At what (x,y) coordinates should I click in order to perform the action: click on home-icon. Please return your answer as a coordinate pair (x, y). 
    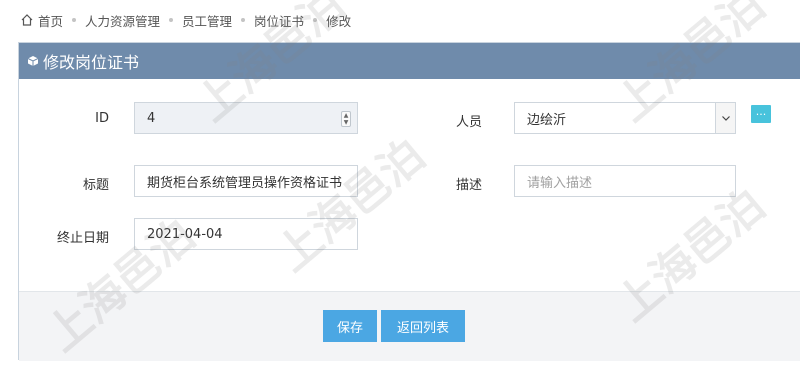
    Looking at the image, I should click on (27, 20).